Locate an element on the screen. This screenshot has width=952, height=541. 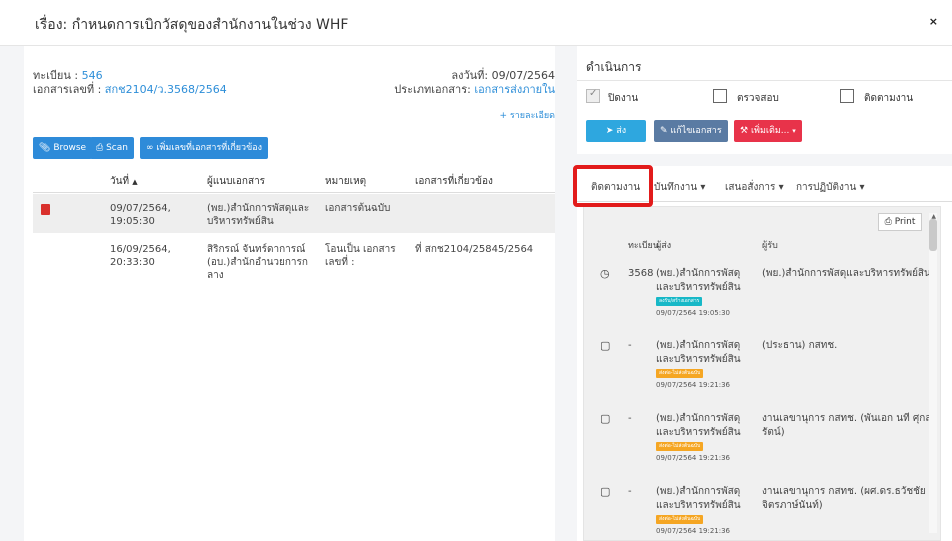
highlight-box is located at coordinates (613, 186).